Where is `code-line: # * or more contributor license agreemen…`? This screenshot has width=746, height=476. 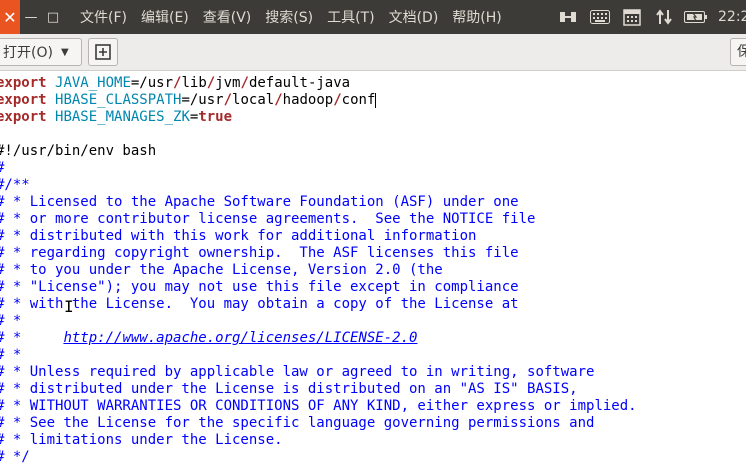 code-line: # * or more contributor license agreemen… is located at coordinates (318, 219).